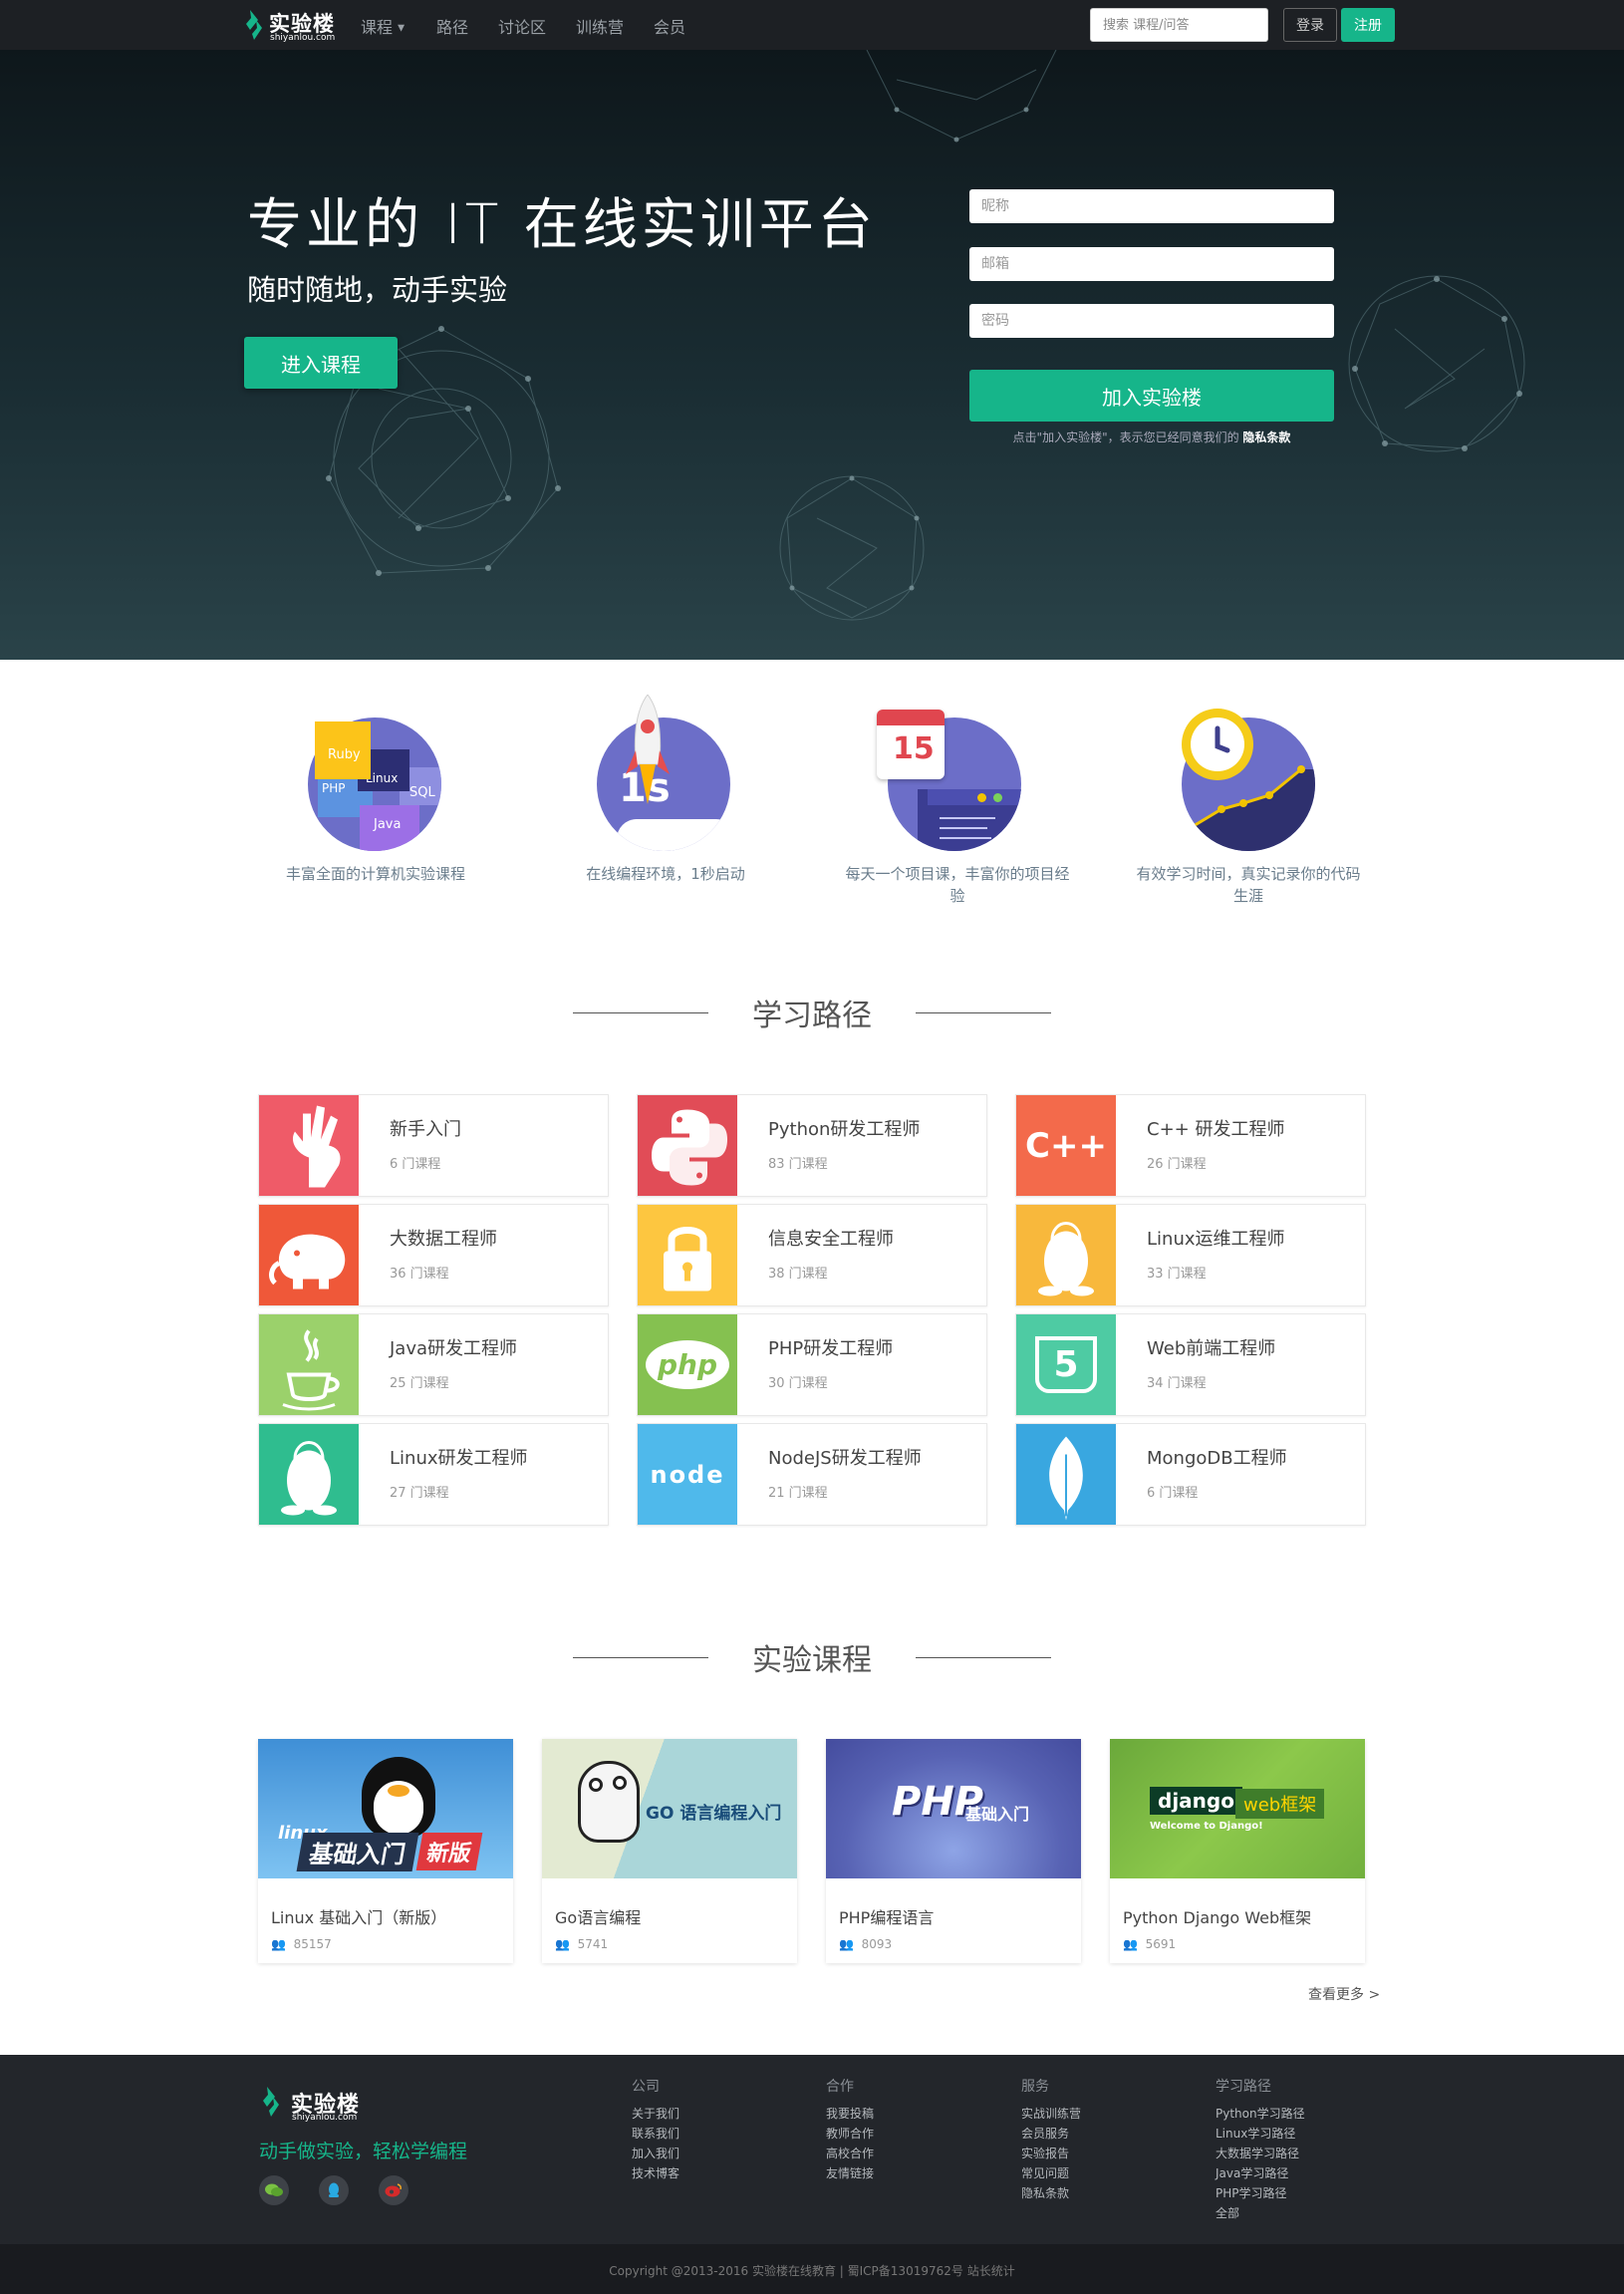 This screenshot has width=1624, height=2294. What do you see at coordinates (334, 2190) in the screenshot?
I see `qq-icon` at bounding box center [334, 2190].